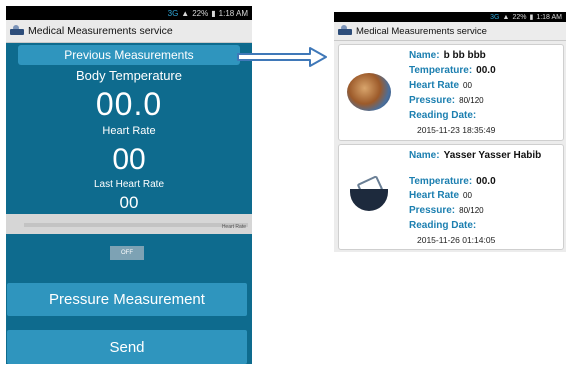 This screenshot has width=568, height=366. I want to click on name-row: Name: b bb bbb, so click(447, 55).